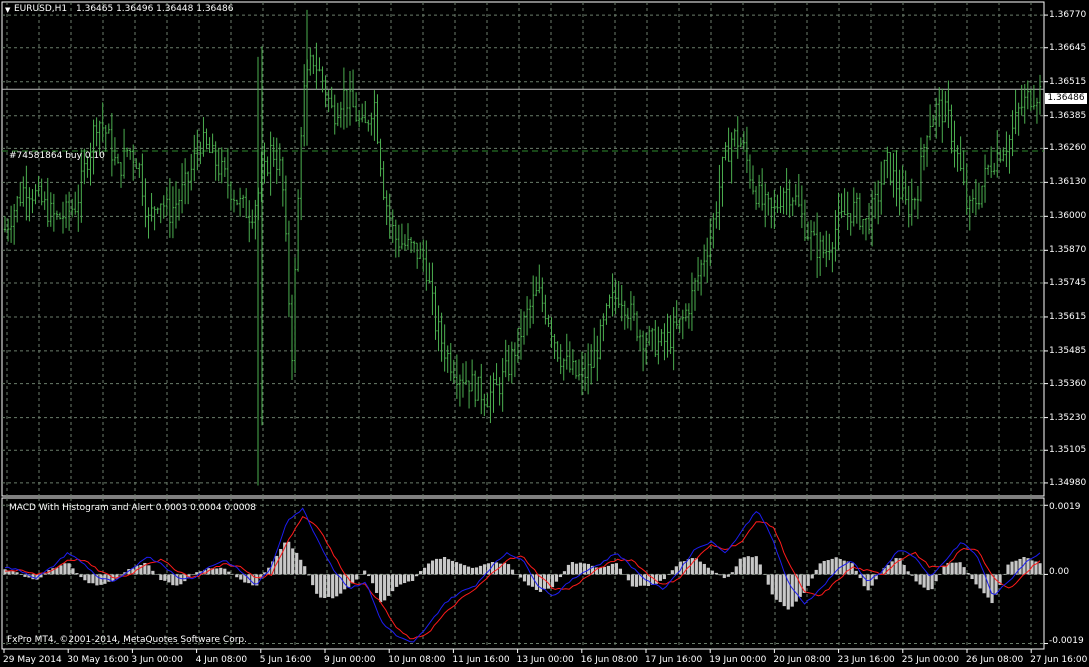 Image resolution: width=1089 pixels, height=667 pixels. I want to click on price-axis-label: 1.36260, so click(1068, 148).